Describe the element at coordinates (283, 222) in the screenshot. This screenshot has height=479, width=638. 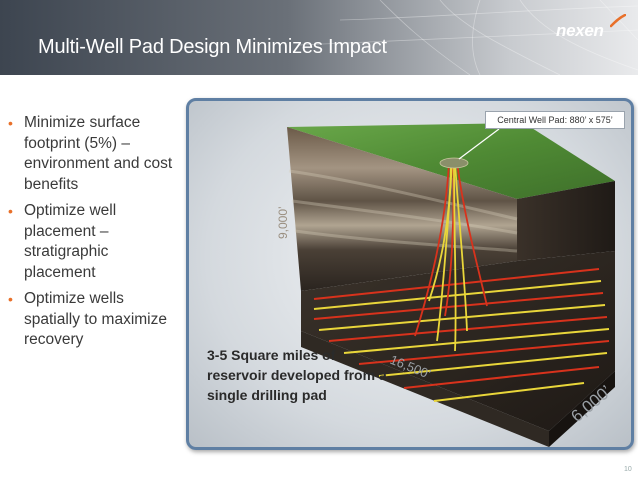
I see `depth-label: 9,000’` at that location.